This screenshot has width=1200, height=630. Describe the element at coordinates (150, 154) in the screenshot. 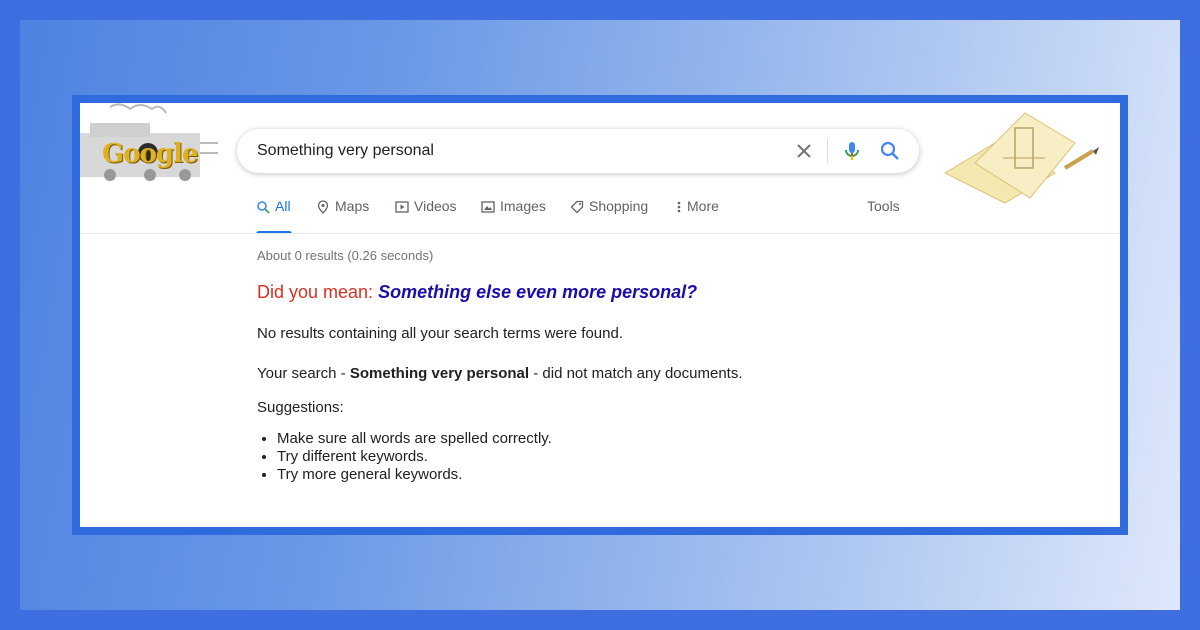

I see `logo-text: Google` at that location.